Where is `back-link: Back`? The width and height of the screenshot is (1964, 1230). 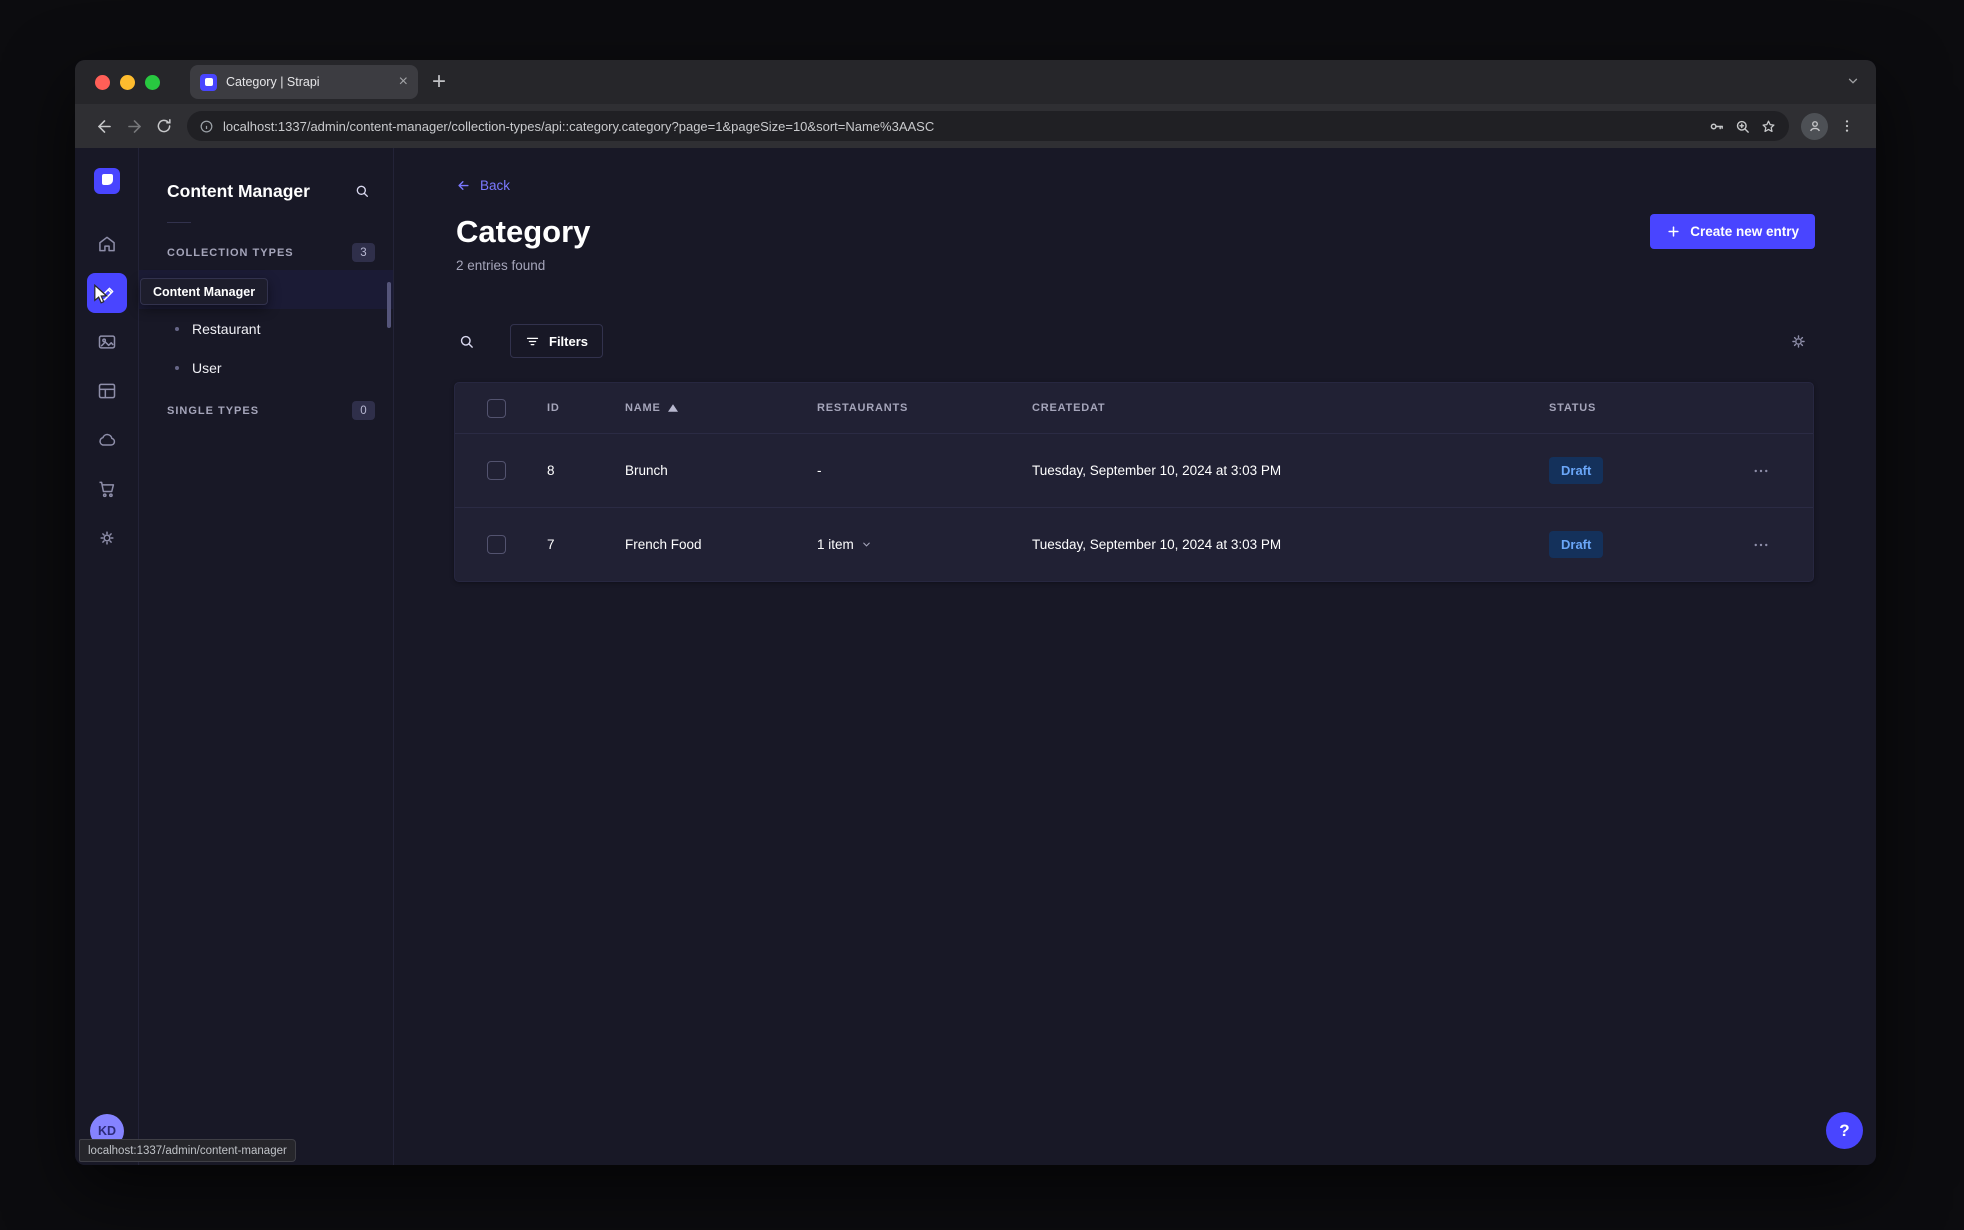 back-link: Back is located at coordinates (483, 185).